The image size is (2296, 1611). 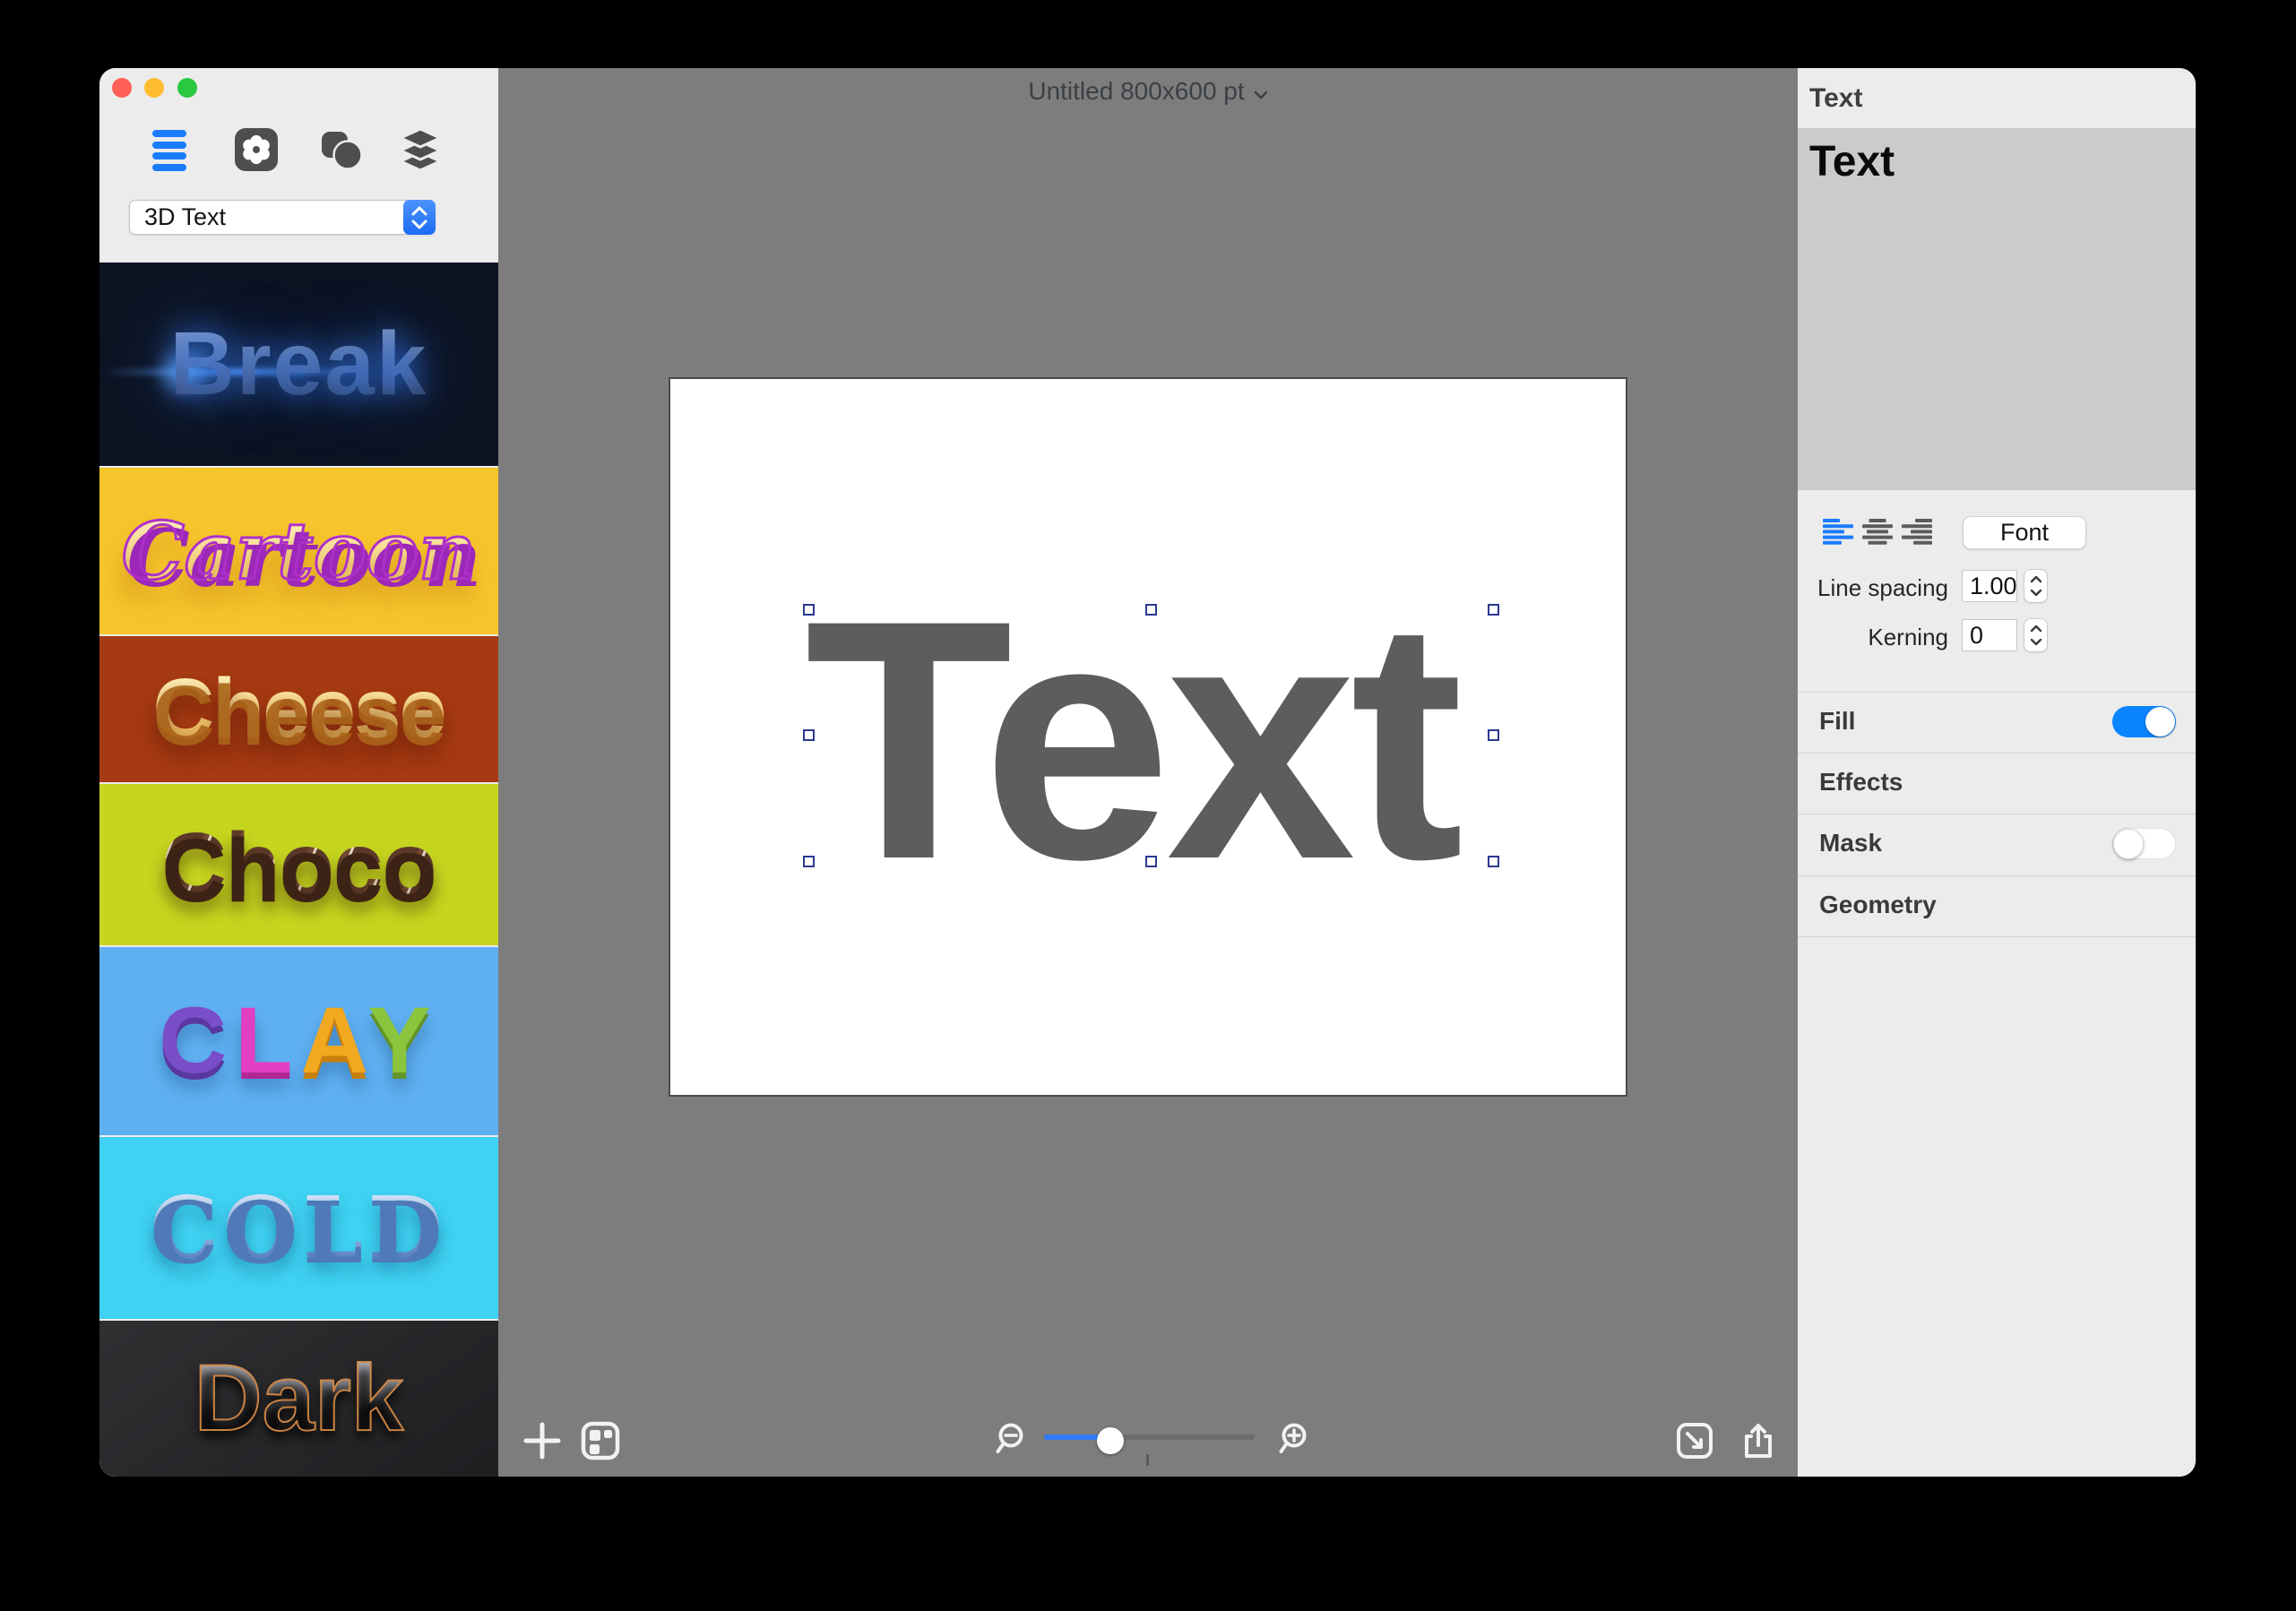 I want to click on sidebar-header: 3D Text, so click(x=299, y=165).